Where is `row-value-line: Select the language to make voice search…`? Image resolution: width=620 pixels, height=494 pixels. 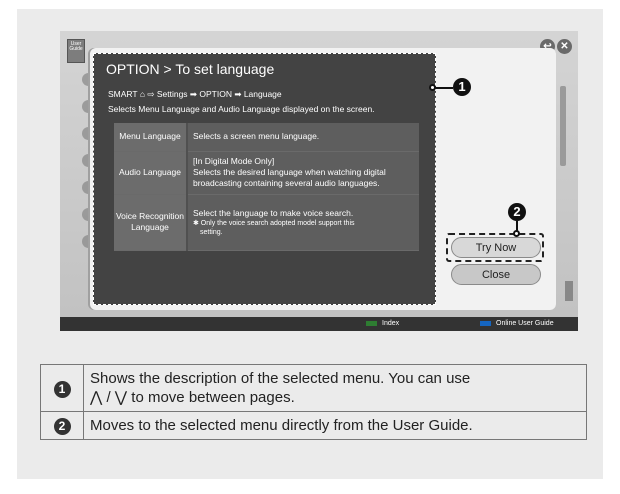 row-value-line: Select the language to make voice search… is located at coordinates (273, 212).